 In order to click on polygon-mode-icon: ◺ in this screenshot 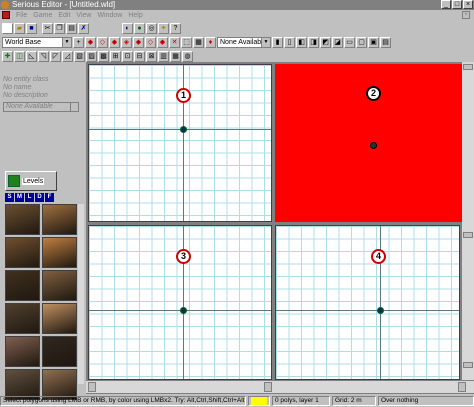, I will do `click(31, 56)`.